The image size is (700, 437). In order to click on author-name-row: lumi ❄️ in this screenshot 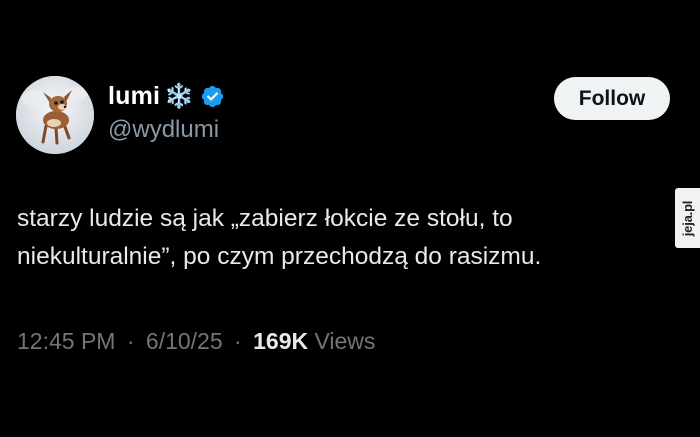, I will do `click(166, 96)`.